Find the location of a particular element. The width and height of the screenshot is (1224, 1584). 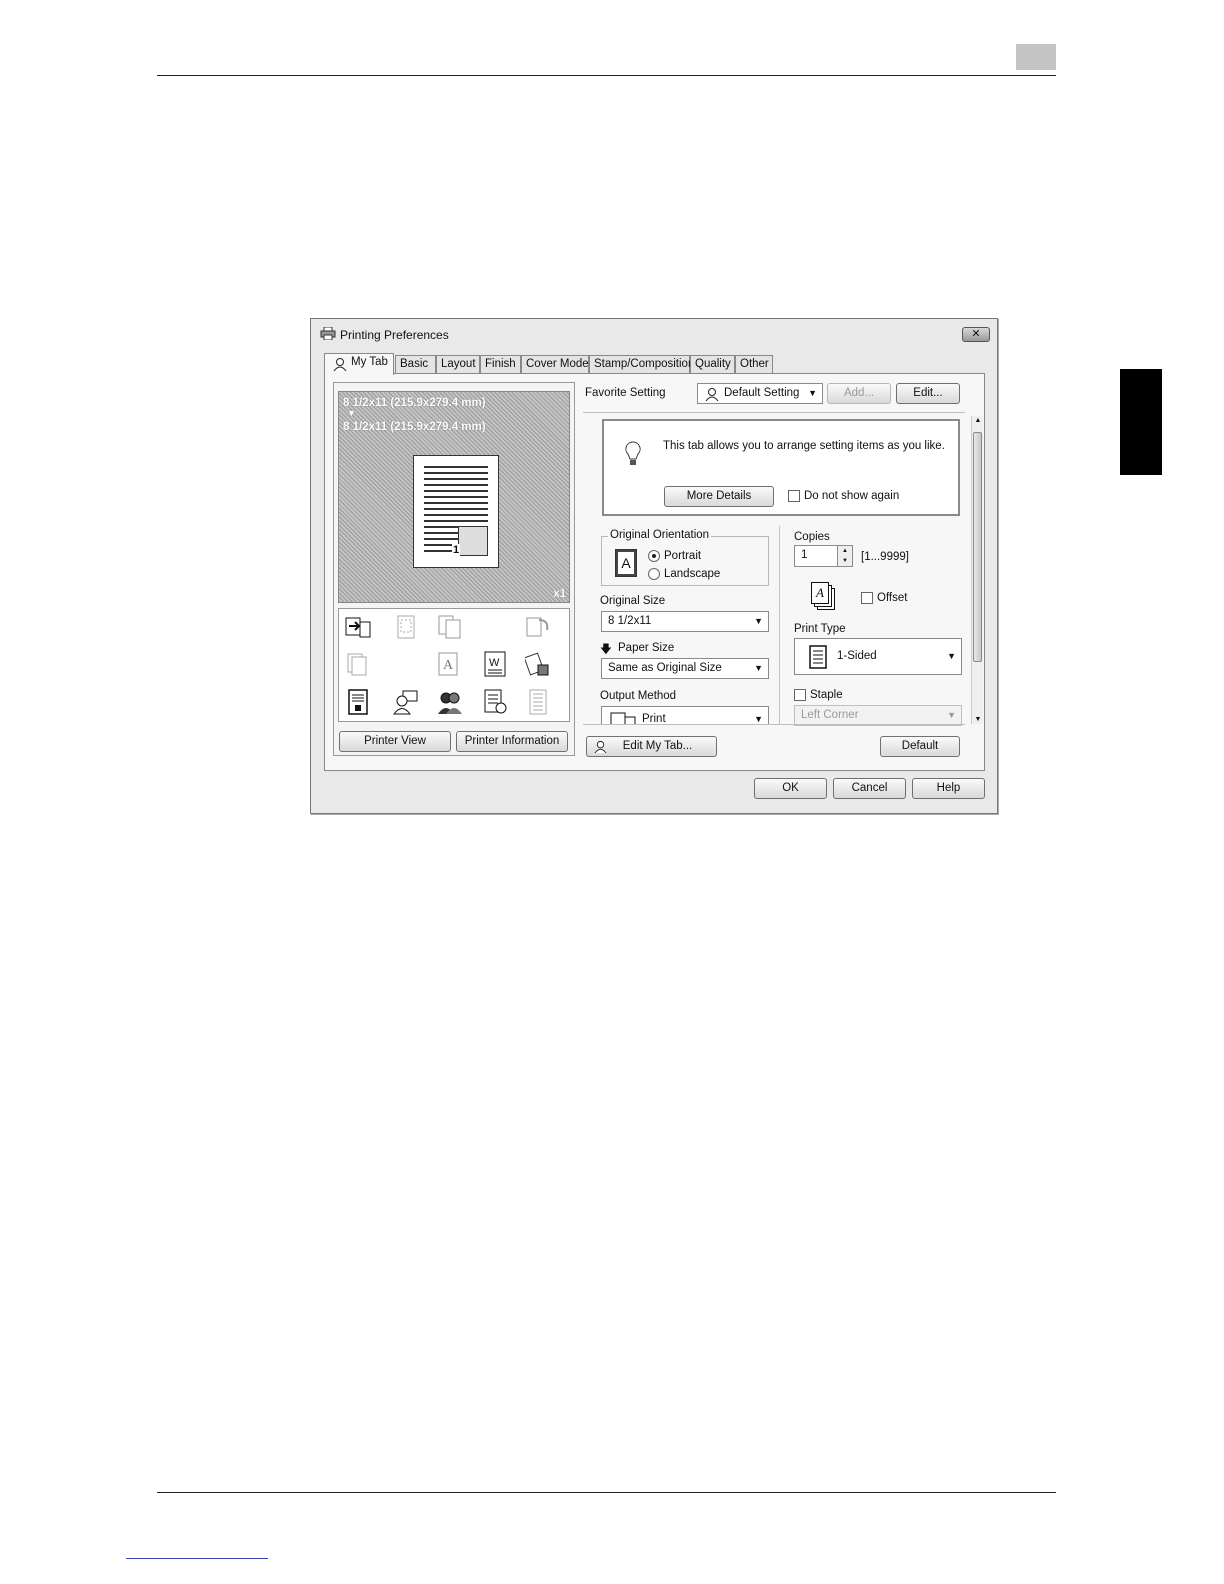

staple-checkbox is located at coordinates (800, 695).